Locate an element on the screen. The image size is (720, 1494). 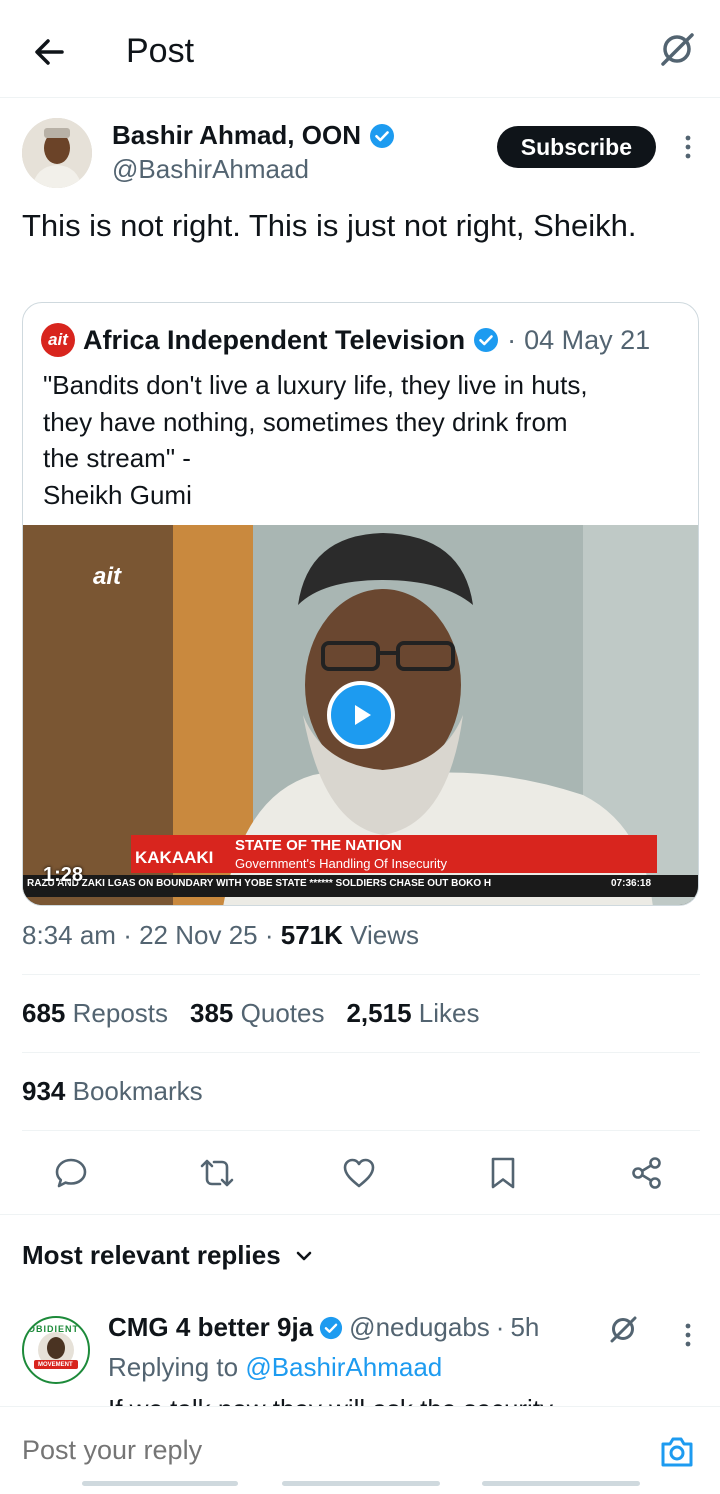
bookmarks-stats: 934 Bookmarks is located at coordinates (112, 1091).